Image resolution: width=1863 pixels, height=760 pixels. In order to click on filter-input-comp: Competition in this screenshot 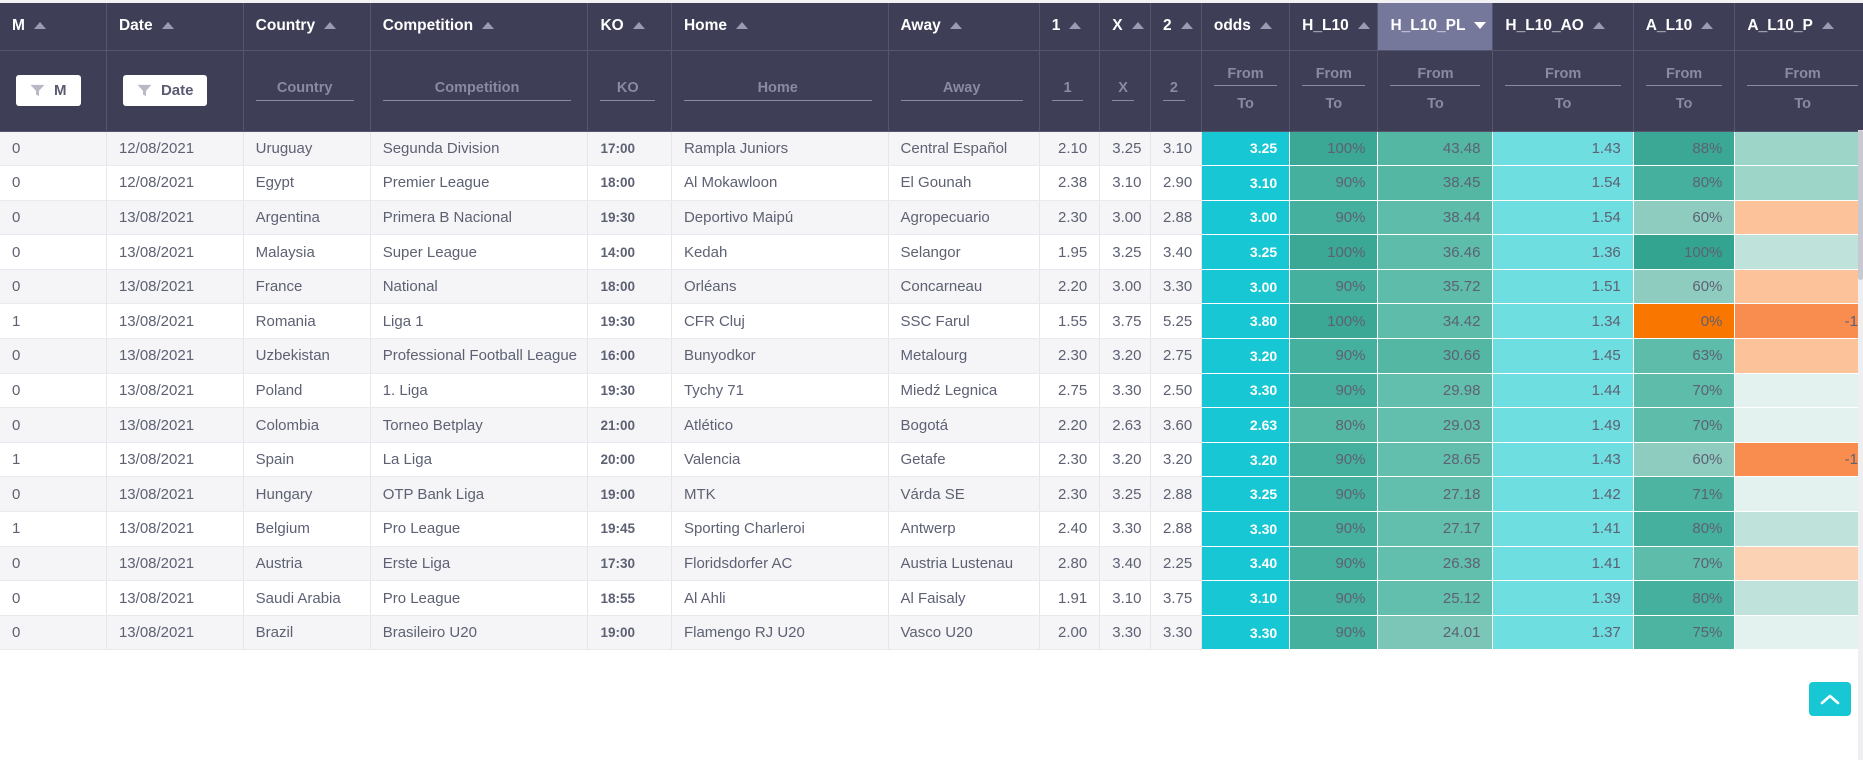, I will do `click(477, 90)`.